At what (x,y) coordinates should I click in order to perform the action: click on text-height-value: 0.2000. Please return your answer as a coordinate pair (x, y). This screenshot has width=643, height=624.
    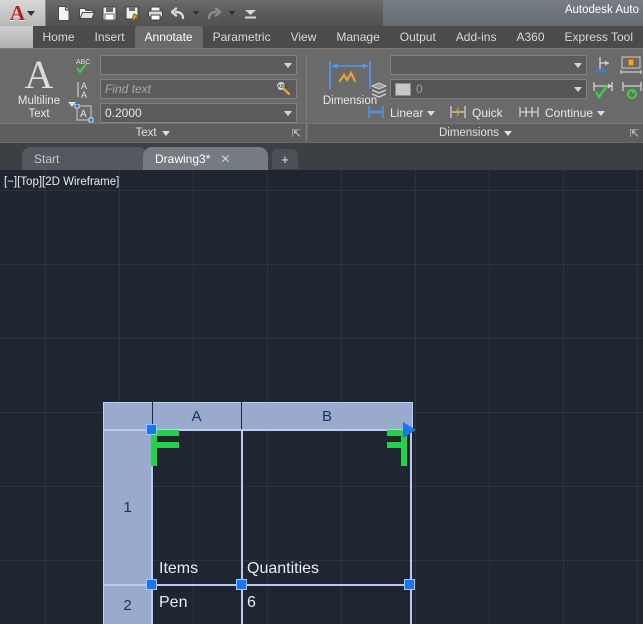
    Looking at the image, I should click on (123, 113).